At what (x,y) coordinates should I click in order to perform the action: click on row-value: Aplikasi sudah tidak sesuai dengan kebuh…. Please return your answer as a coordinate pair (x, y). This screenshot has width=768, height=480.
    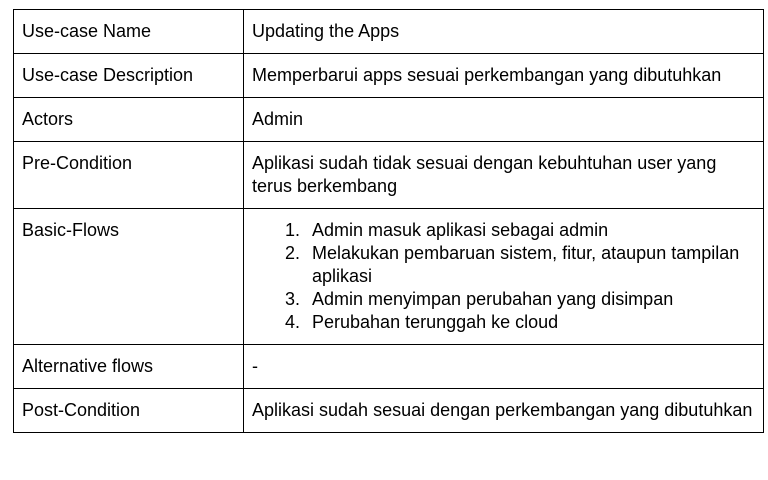
    Looking at the image, I should click on (503, 175).